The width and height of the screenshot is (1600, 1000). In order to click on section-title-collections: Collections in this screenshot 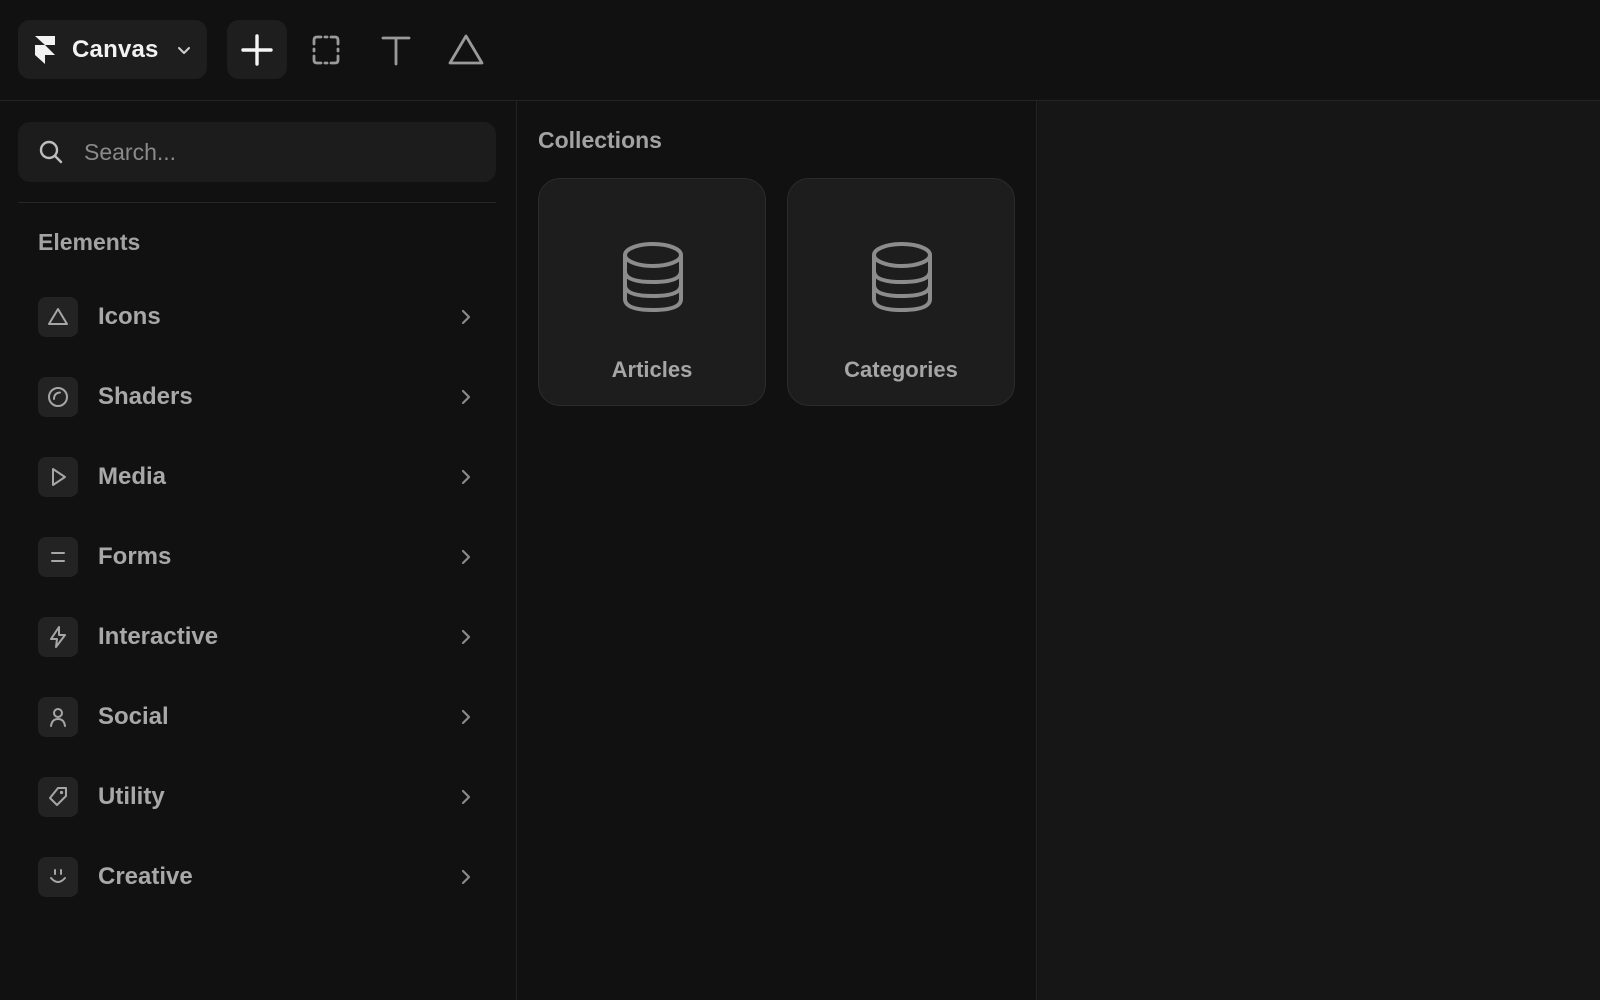, I will do `click(600, 140)`.